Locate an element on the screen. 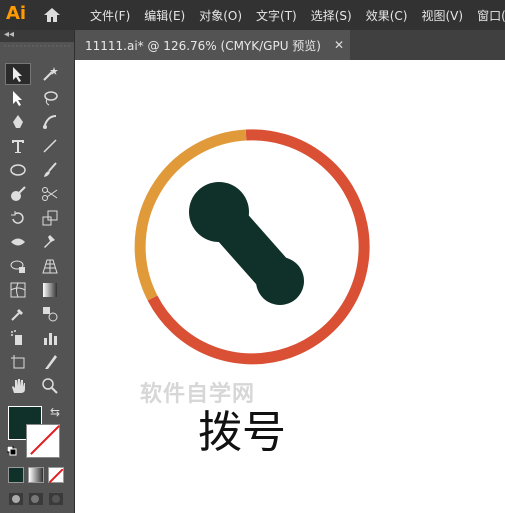 Image resolution: width=505 pixels, height=513 pixels. scissors-tool-icon is located at coordinates (50, 194).